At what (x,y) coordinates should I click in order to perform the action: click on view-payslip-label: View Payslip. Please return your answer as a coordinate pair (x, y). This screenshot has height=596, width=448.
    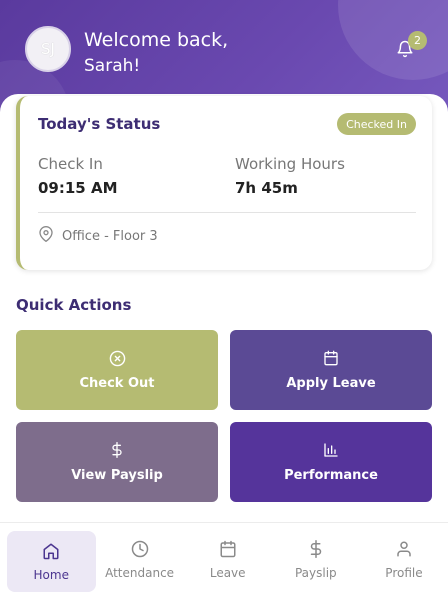
    Looking at the image, I should click on (117, 475).